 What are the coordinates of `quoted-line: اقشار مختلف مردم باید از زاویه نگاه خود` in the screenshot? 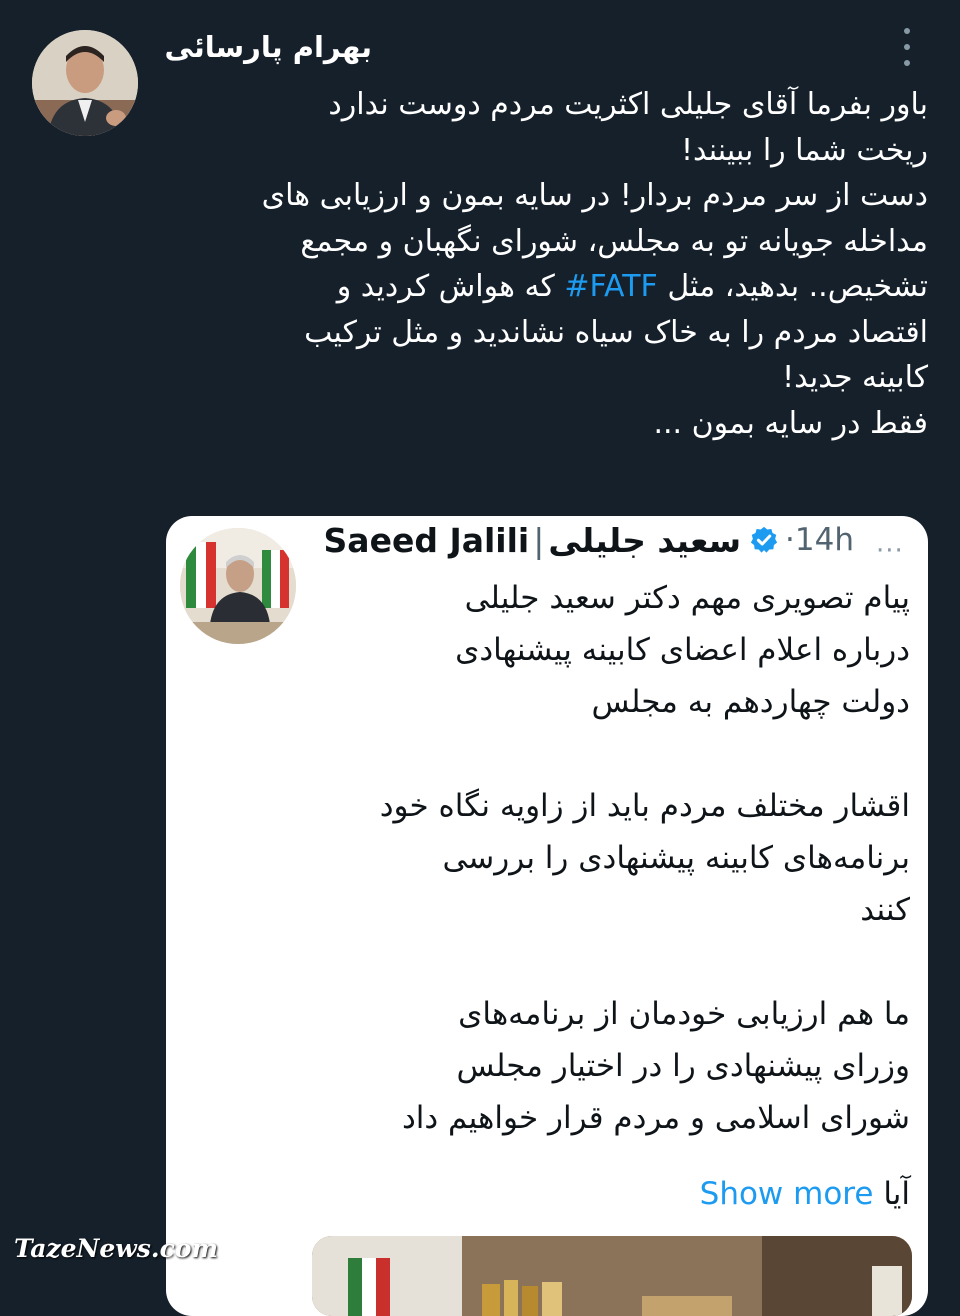 It's located at (644, 806).